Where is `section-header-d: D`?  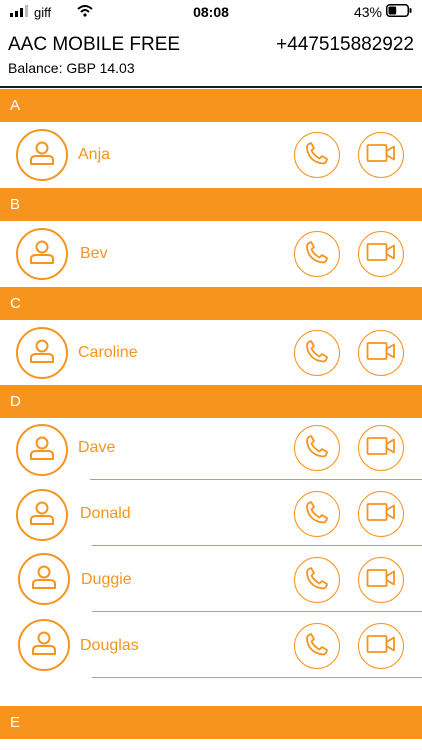
section-header-d: D is located at coordinates (211, 401).